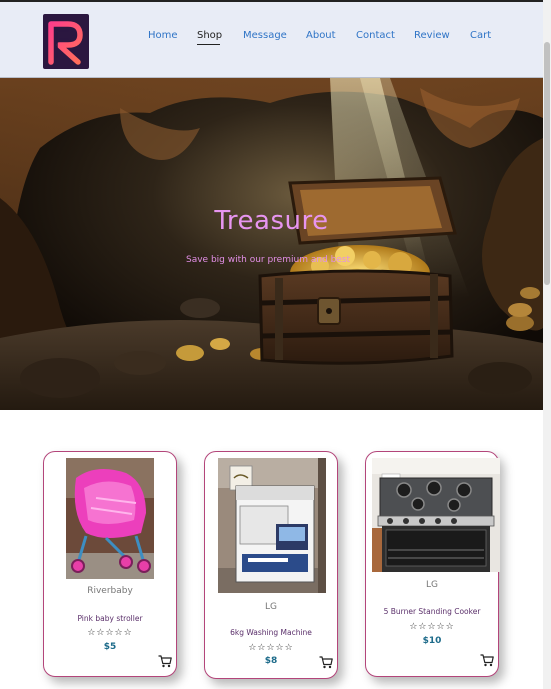  I want to click on nav-home: Home, so click(163, 35).